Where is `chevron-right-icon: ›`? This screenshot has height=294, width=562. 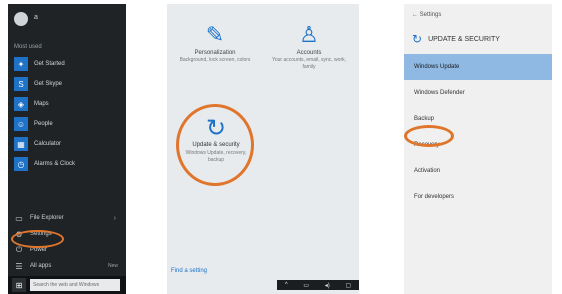
chevron-right-icon: › is located at coordinates (114, 218).